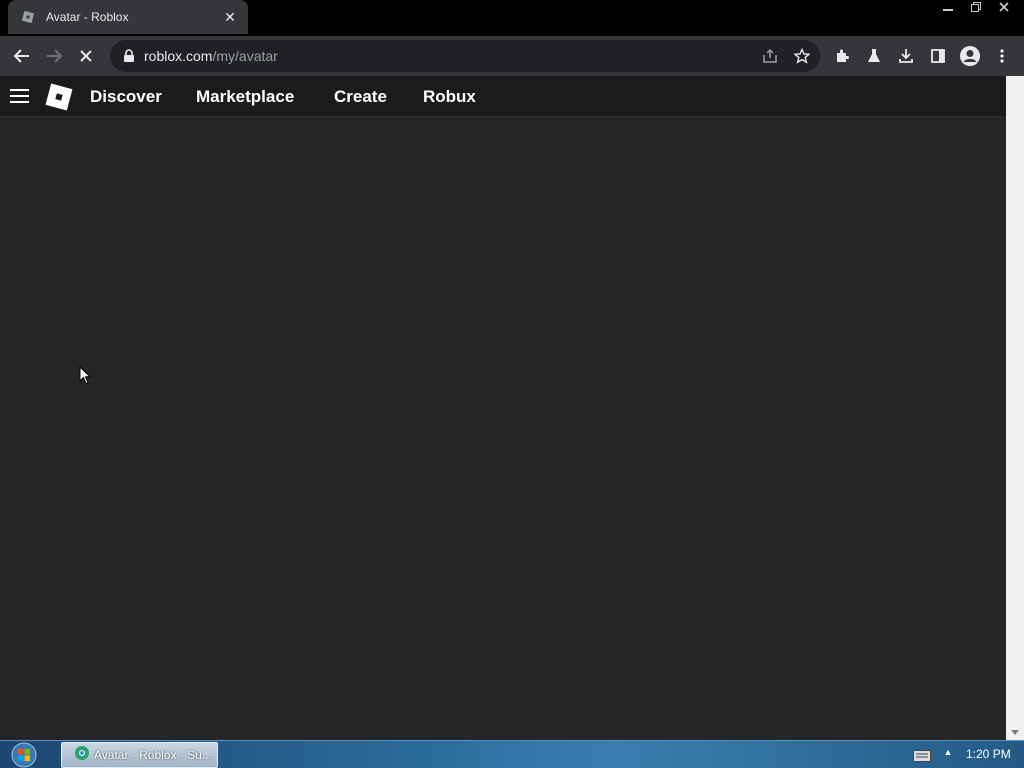  What do you see at coordinates (938, 56) in the screenshot?
I see `sidepanel-icon` at bounding box center [938, 56].